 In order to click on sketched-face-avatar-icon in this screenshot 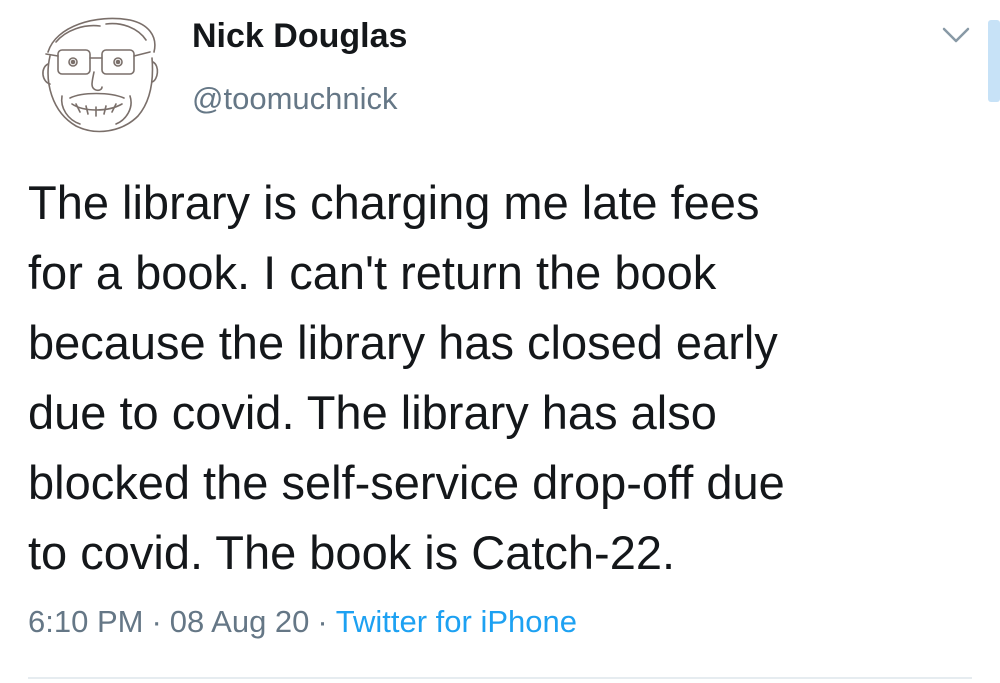, I will do `click(100, 75)`.